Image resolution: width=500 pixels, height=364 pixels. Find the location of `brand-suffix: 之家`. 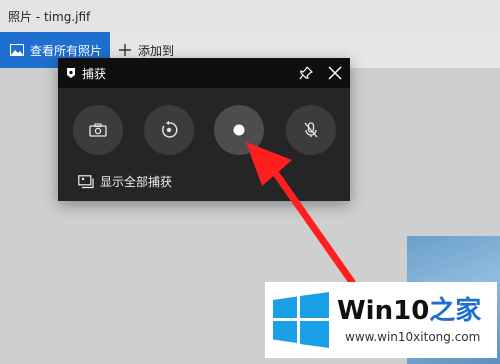

brand-suffix: 之家 is located at coordinates (455, 311).